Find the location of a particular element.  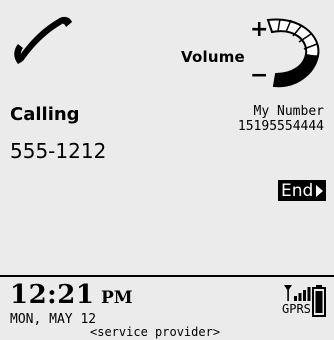

end-call-button: End is located at coordinates (302, 190).